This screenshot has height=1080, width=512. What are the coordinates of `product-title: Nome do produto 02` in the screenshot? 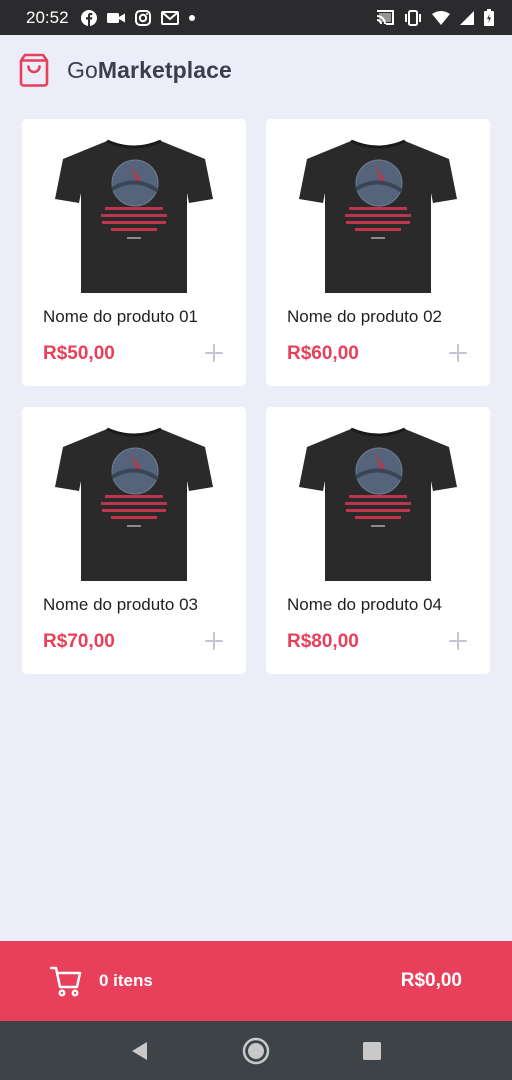 It's located at (364, 316).